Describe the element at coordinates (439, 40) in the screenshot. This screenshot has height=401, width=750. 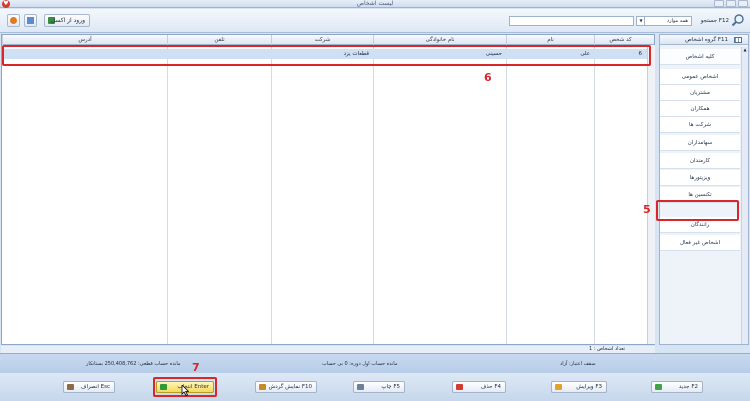
I see `column-last-name: نام خانوادگی` at that location.